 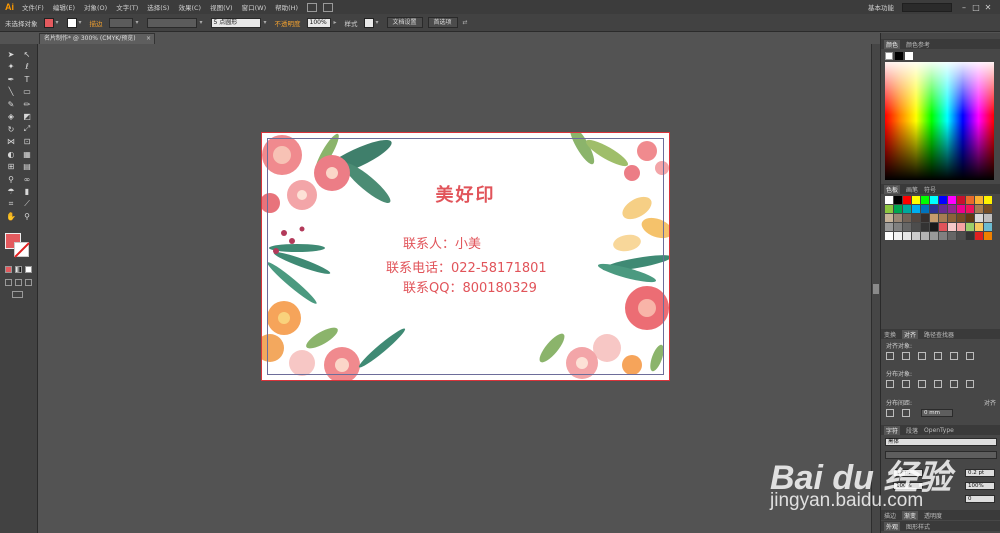 What do you see at coordinates (954, 356) in the screenshot?
I see `align-center-v-icon` at bounding box center [954, 356].